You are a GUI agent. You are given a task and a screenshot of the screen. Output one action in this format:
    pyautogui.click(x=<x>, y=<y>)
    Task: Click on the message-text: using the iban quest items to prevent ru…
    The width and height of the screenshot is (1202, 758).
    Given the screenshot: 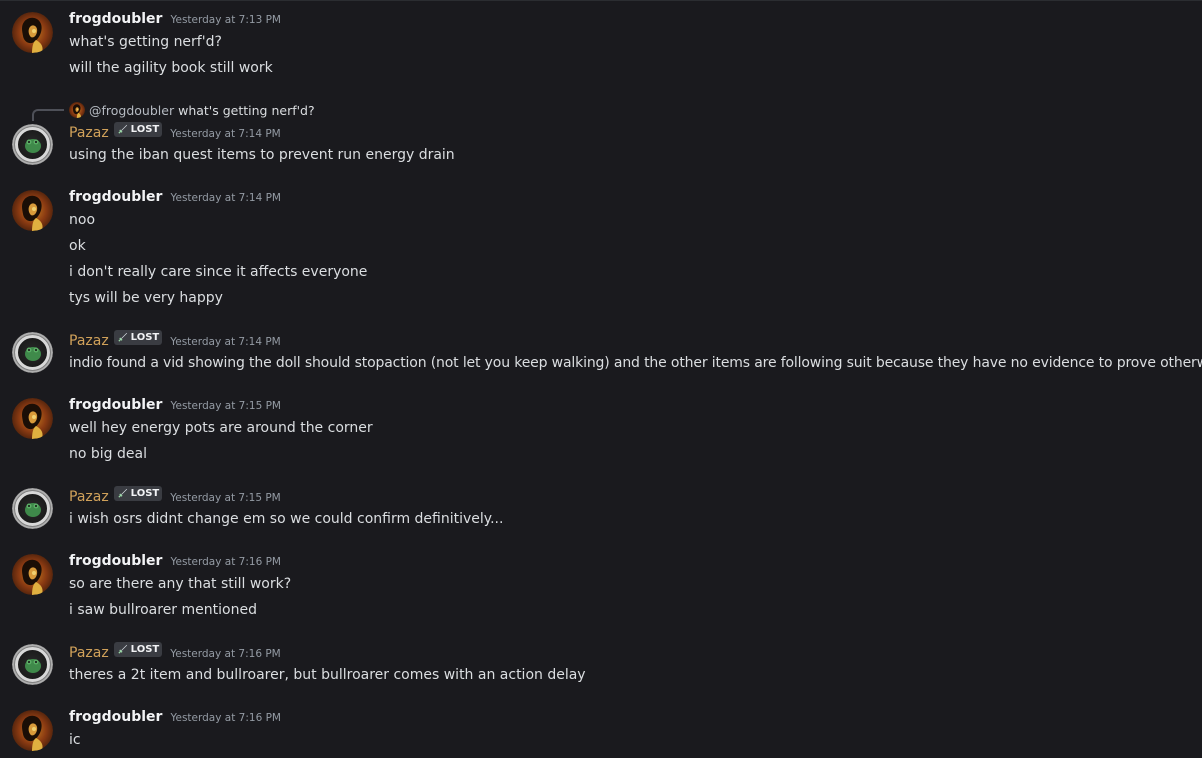 What is the action you would take?
    pyautogui.click(x=262, y=155)
    